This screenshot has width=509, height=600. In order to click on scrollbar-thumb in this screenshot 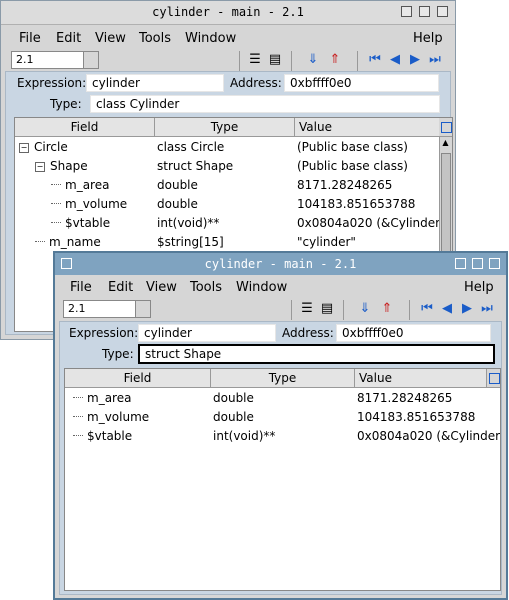, I will do `click(446, 203)`.